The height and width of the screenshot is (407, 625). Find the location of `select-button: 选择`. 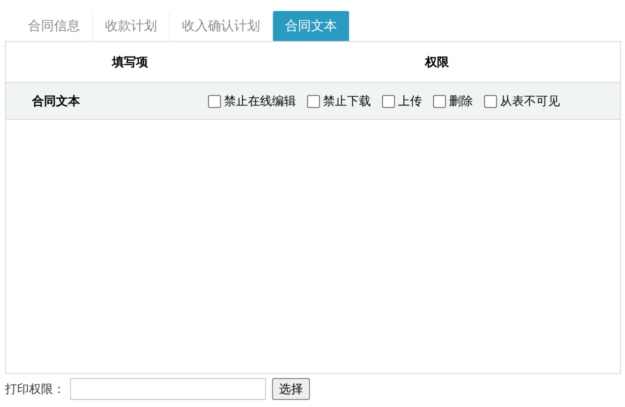

select-button: 选择 is located at coordinates (291, 389).